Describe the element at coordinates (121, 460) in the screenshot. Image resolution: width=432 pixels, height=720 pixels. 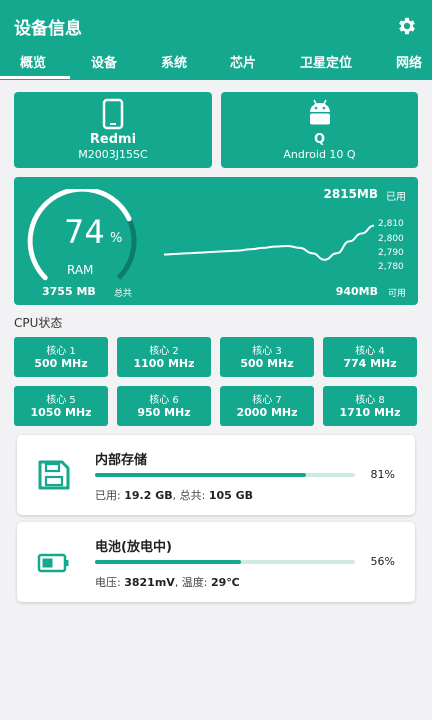
I see `storage-title: 内部存储` at that location.